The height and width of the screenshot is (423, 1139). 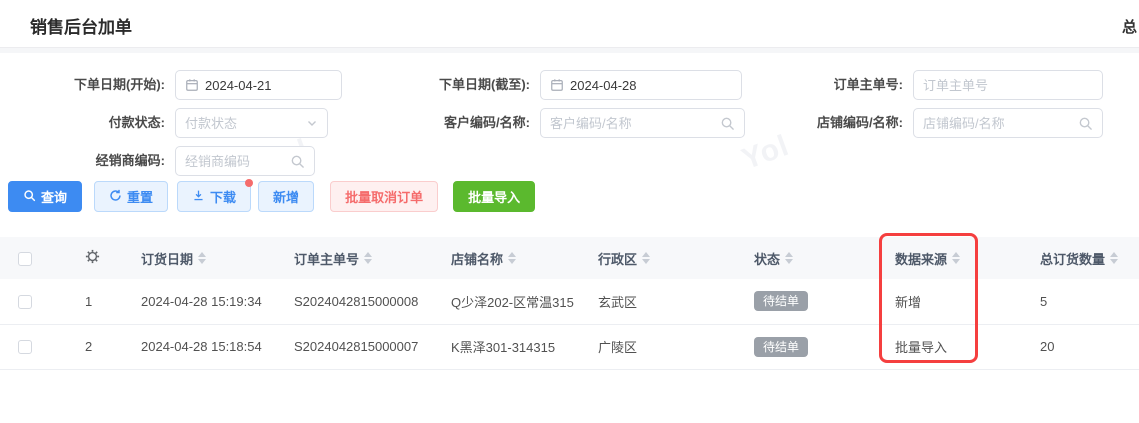 I want to click on date-start-input, so click(x=258, y=85).